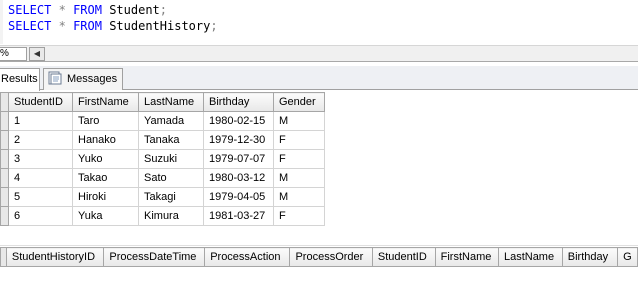  I want to click on tab-results-label: Results, so click(19, 79).